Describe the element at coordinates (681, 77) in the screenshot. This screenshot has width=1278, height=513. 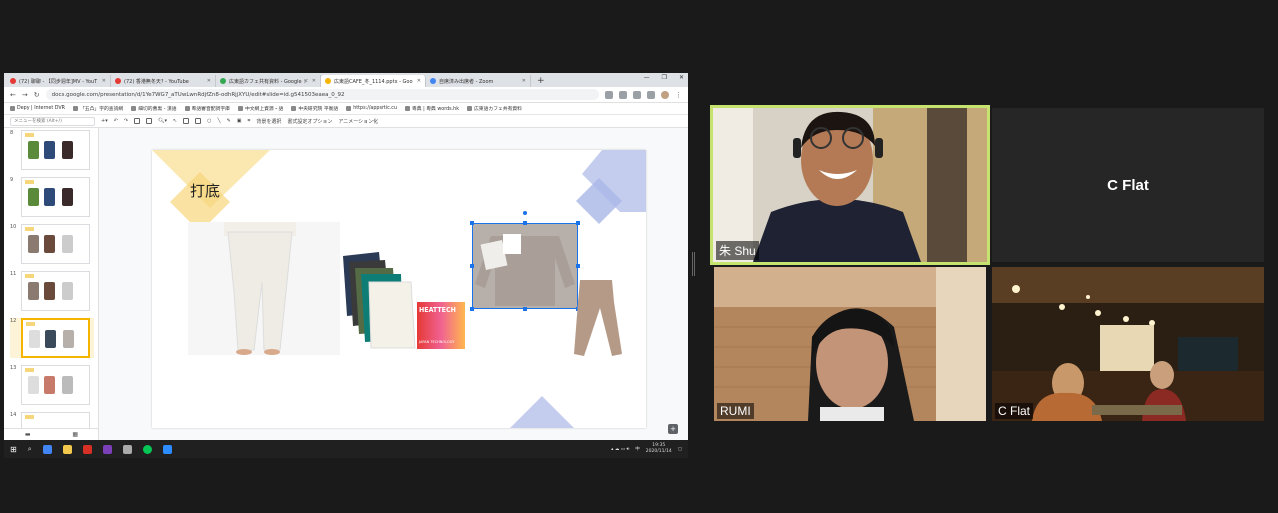
I see `close-window-button: ✕` at that location.